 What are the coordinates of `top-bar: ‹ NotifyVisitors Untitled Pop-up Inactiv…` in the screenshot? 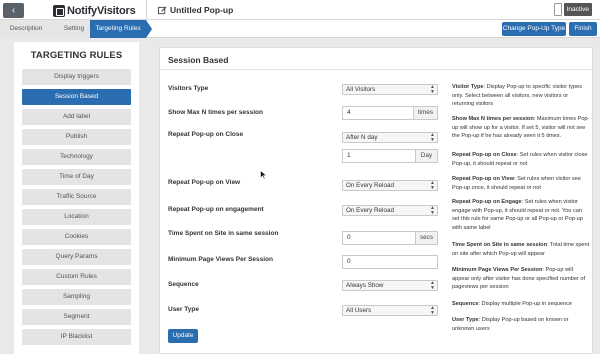 It's located at (300, 10).